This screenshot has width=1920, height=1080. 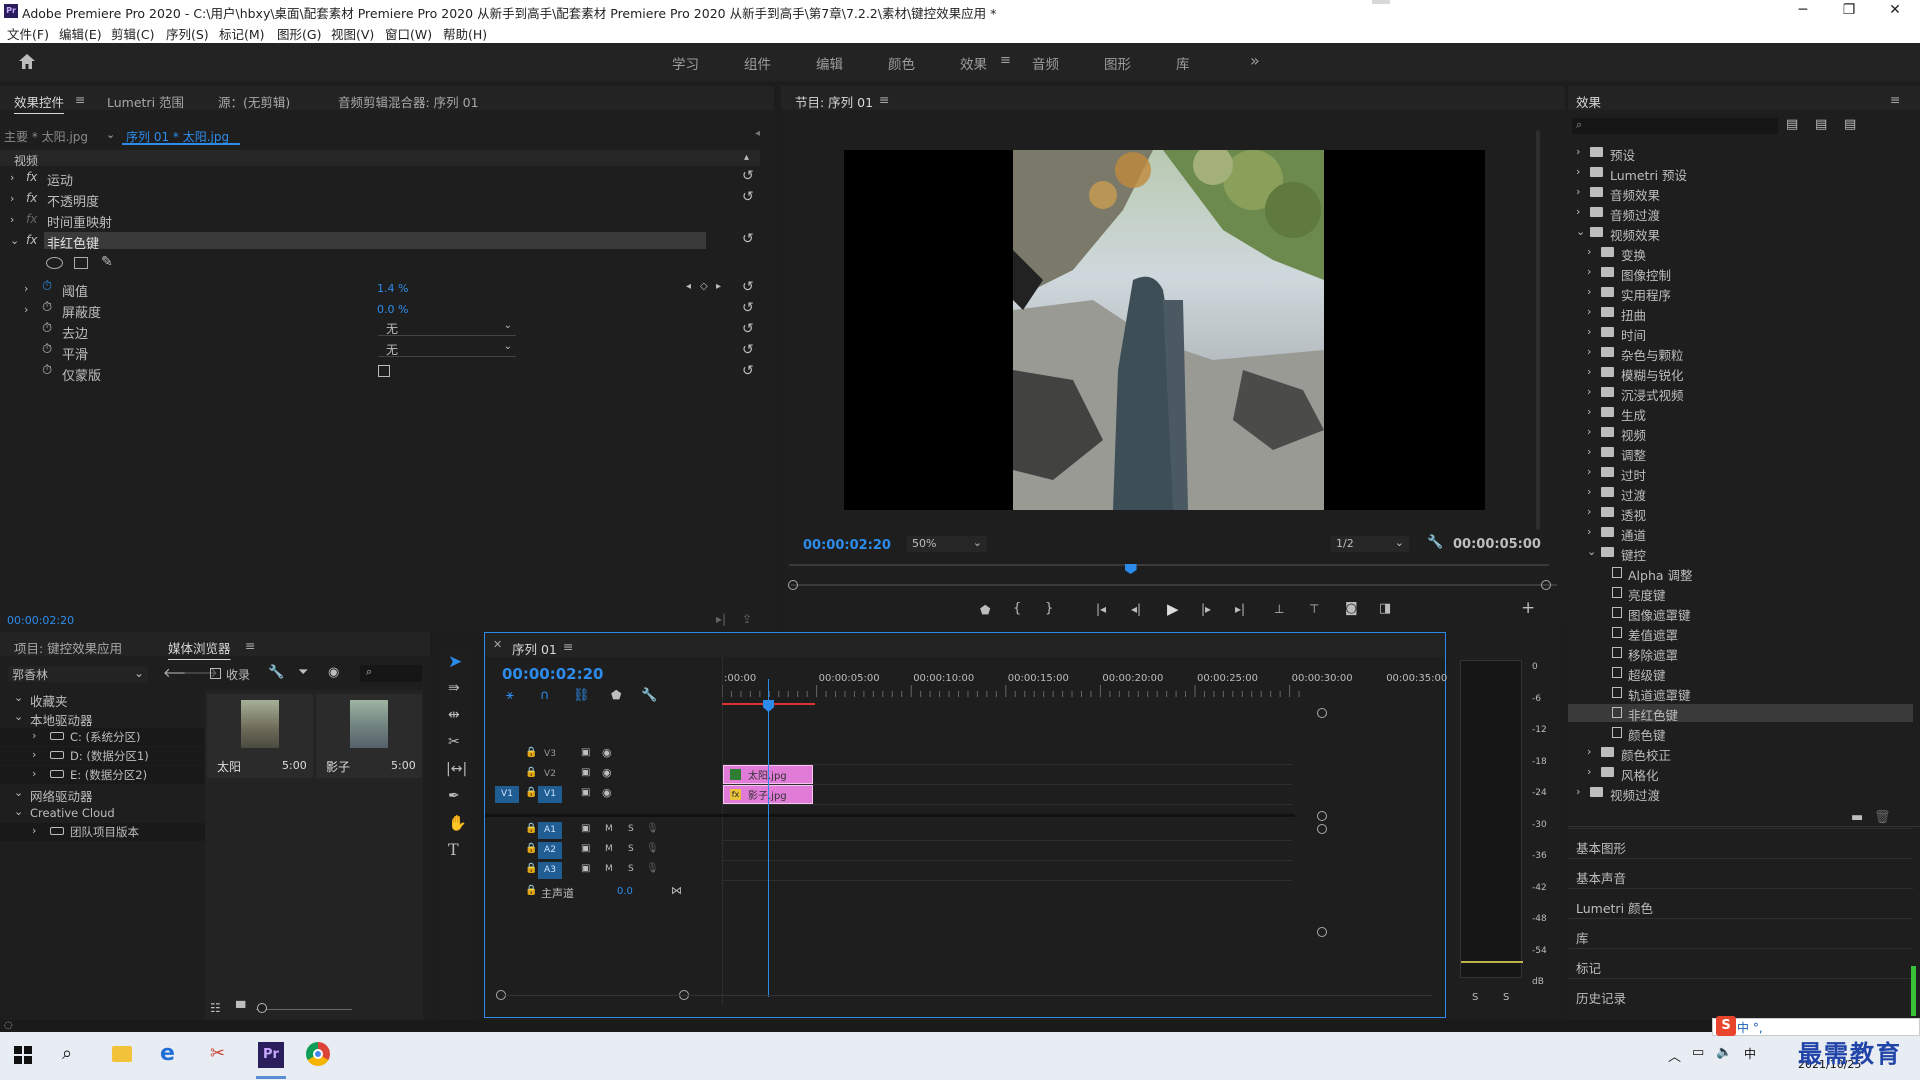 What do you see at coordinates (1538, 330) in the screenshot?
I see `program-vscroll` at bounding box center [1538, 330].